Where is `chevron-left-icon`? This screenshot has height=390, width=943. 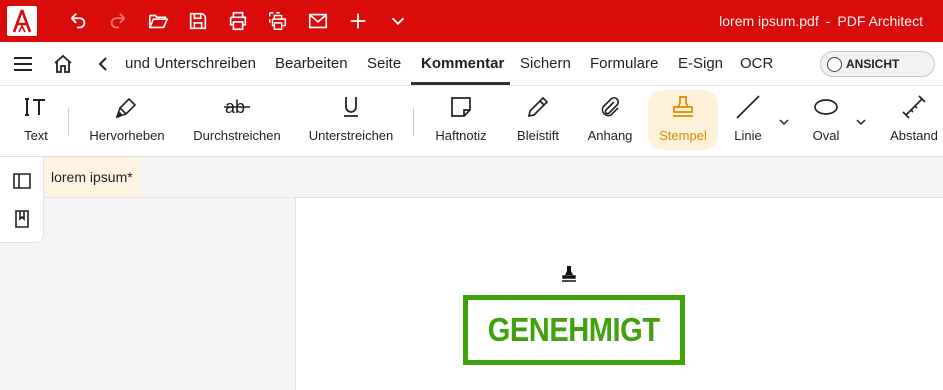
chevron-left-icon is located at coordinates (103, 64).